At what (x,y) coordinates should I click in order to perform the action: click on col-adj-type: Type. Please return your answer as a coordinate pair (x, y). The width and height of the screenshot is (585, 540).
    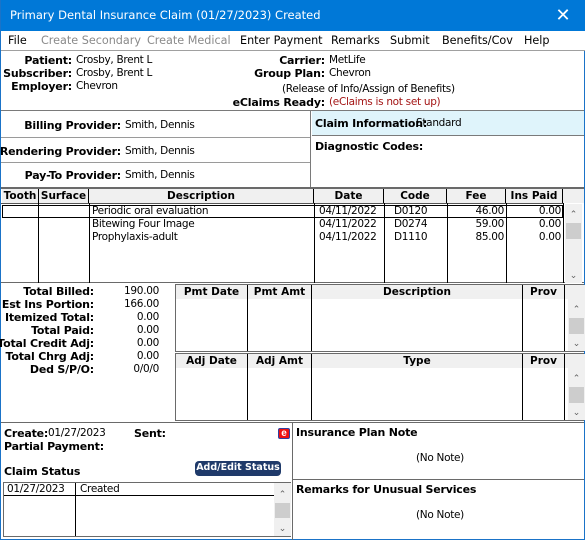
    Looking at the image, I should click on (417, 361).